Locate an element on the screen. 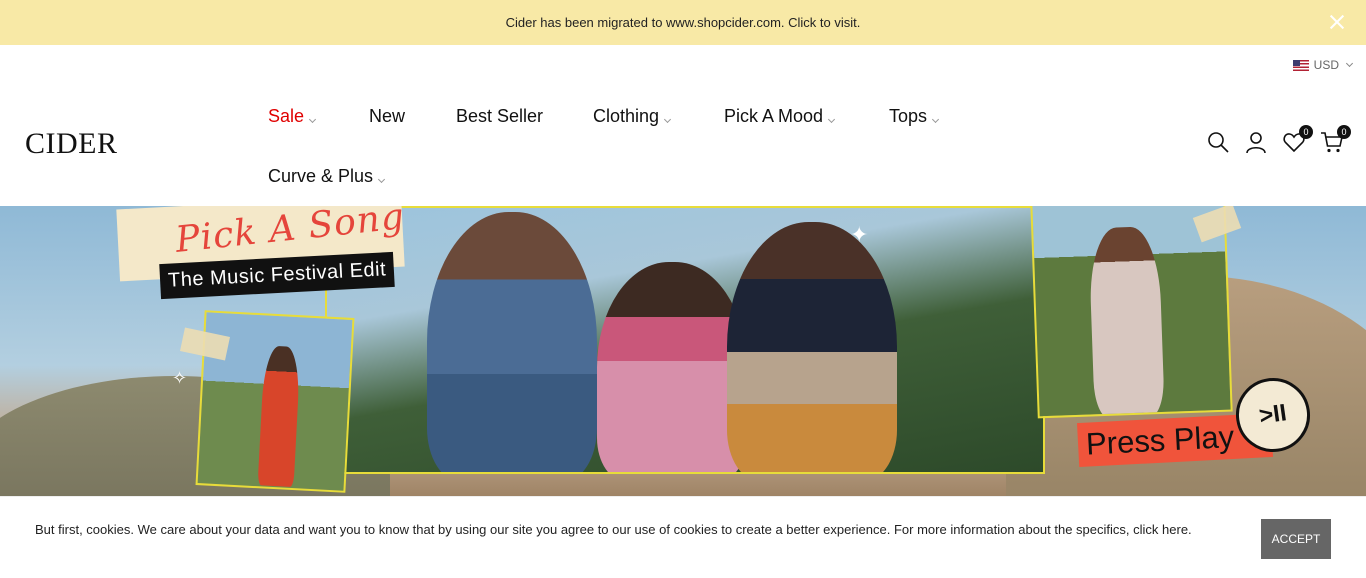 This screenshot has height=578, width=1366. cart-count-badge: 0 is located at coordinates (1344, 132).